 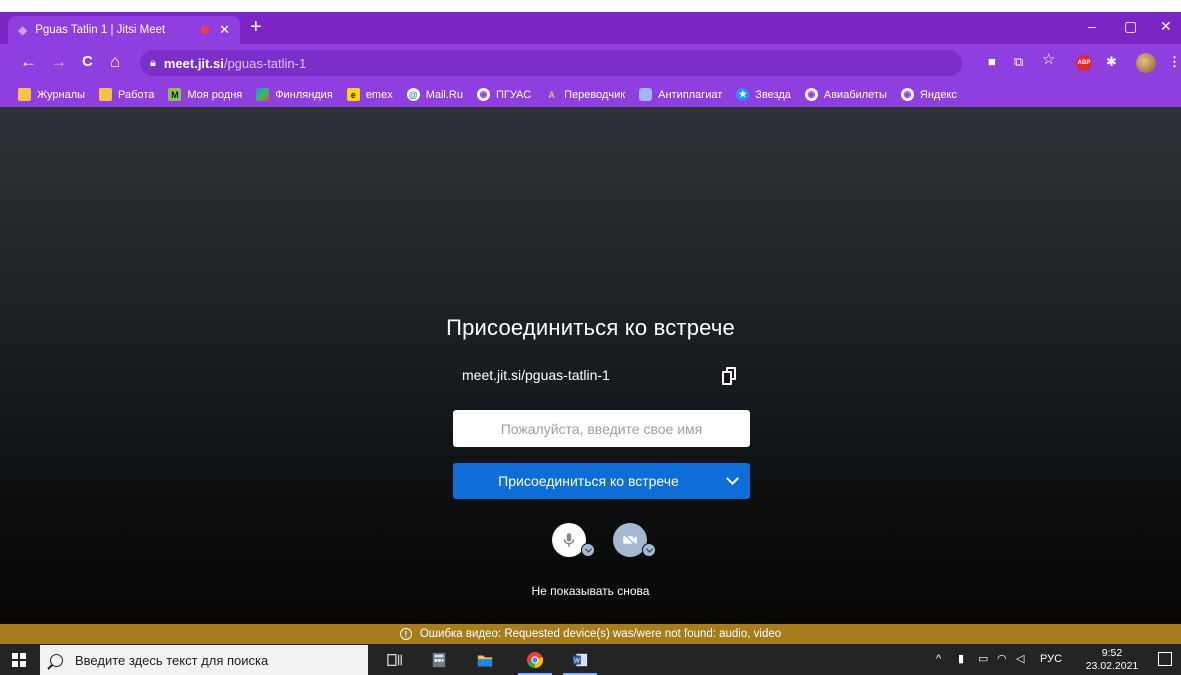 What do you see at coordinates (439, 660) in the screenshot?
I see `calculator-icon` at bounding box center [439, 660].